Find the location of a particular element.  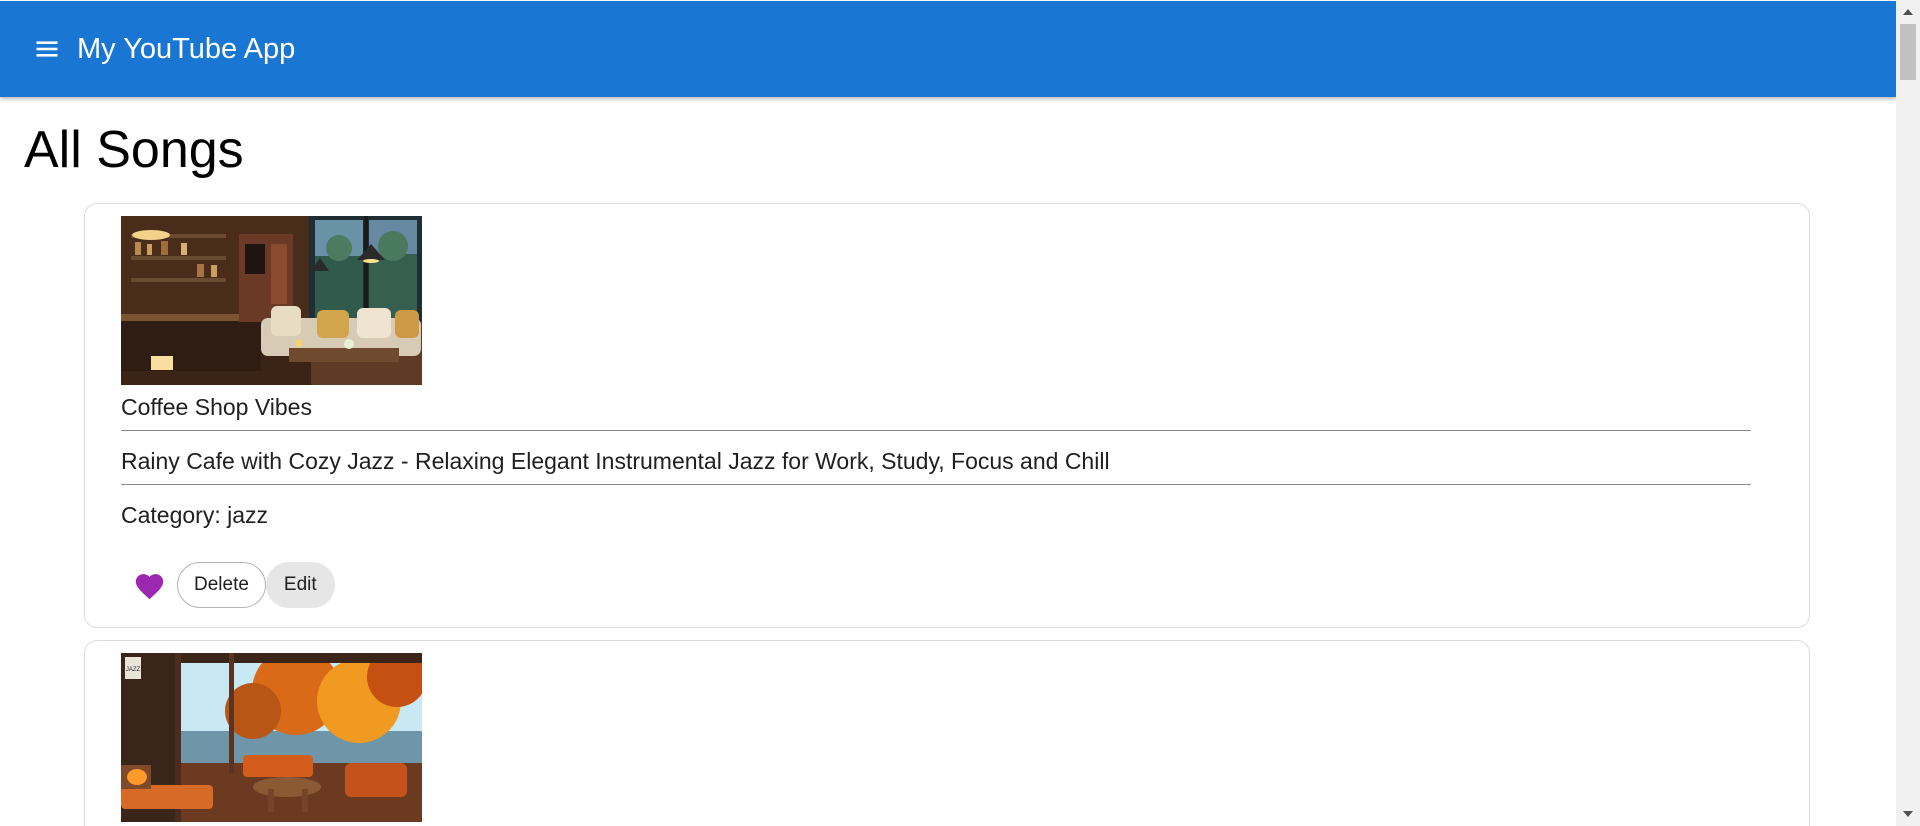

autumn-terrace-thumbnail-image: JAZZ is located at coordinates (271, 737).